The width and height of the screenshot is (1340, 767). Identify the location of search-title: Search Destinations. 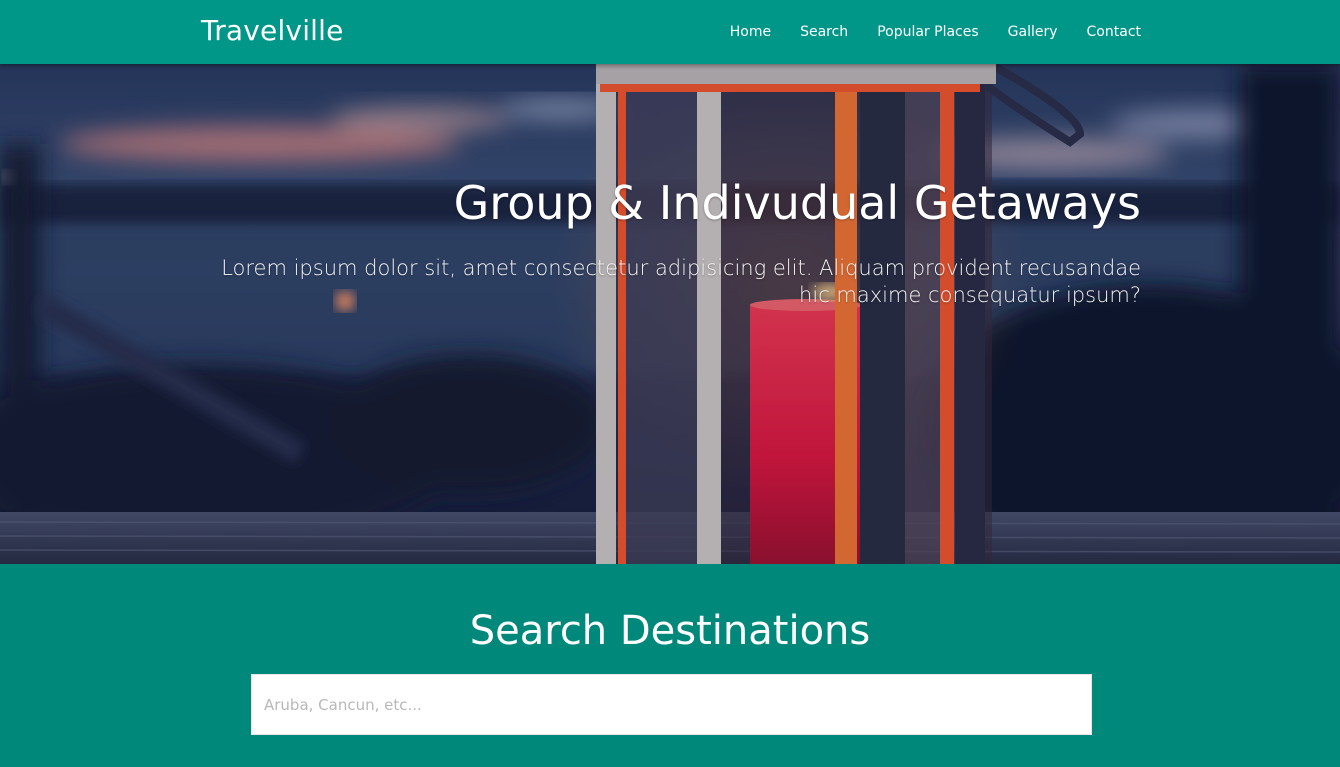
(670, 631).